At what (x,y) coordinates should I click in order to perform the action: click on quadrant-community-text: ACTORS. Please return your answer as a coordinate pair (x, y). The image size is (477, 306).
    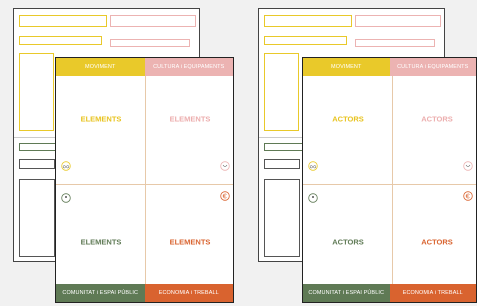
    Looking at the image, I should click on (348, 242).